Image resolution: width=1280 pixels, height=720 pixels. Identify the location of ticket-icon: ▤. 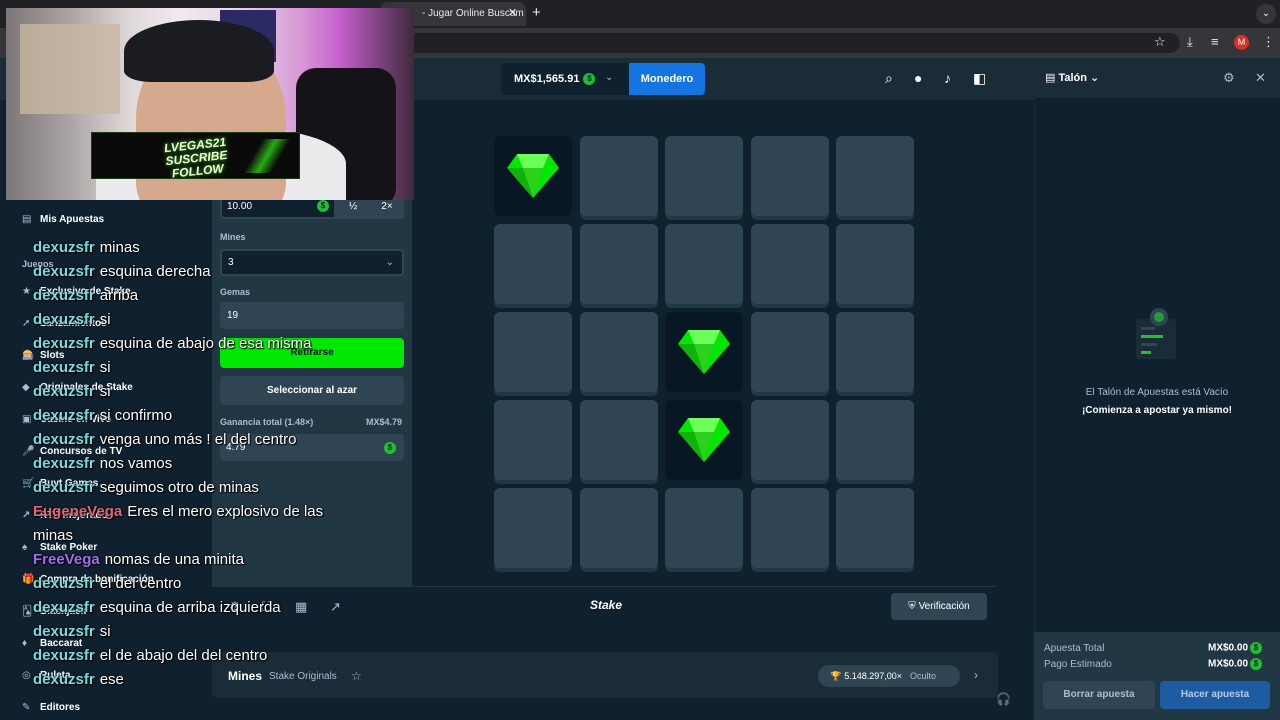
(1052, 78).